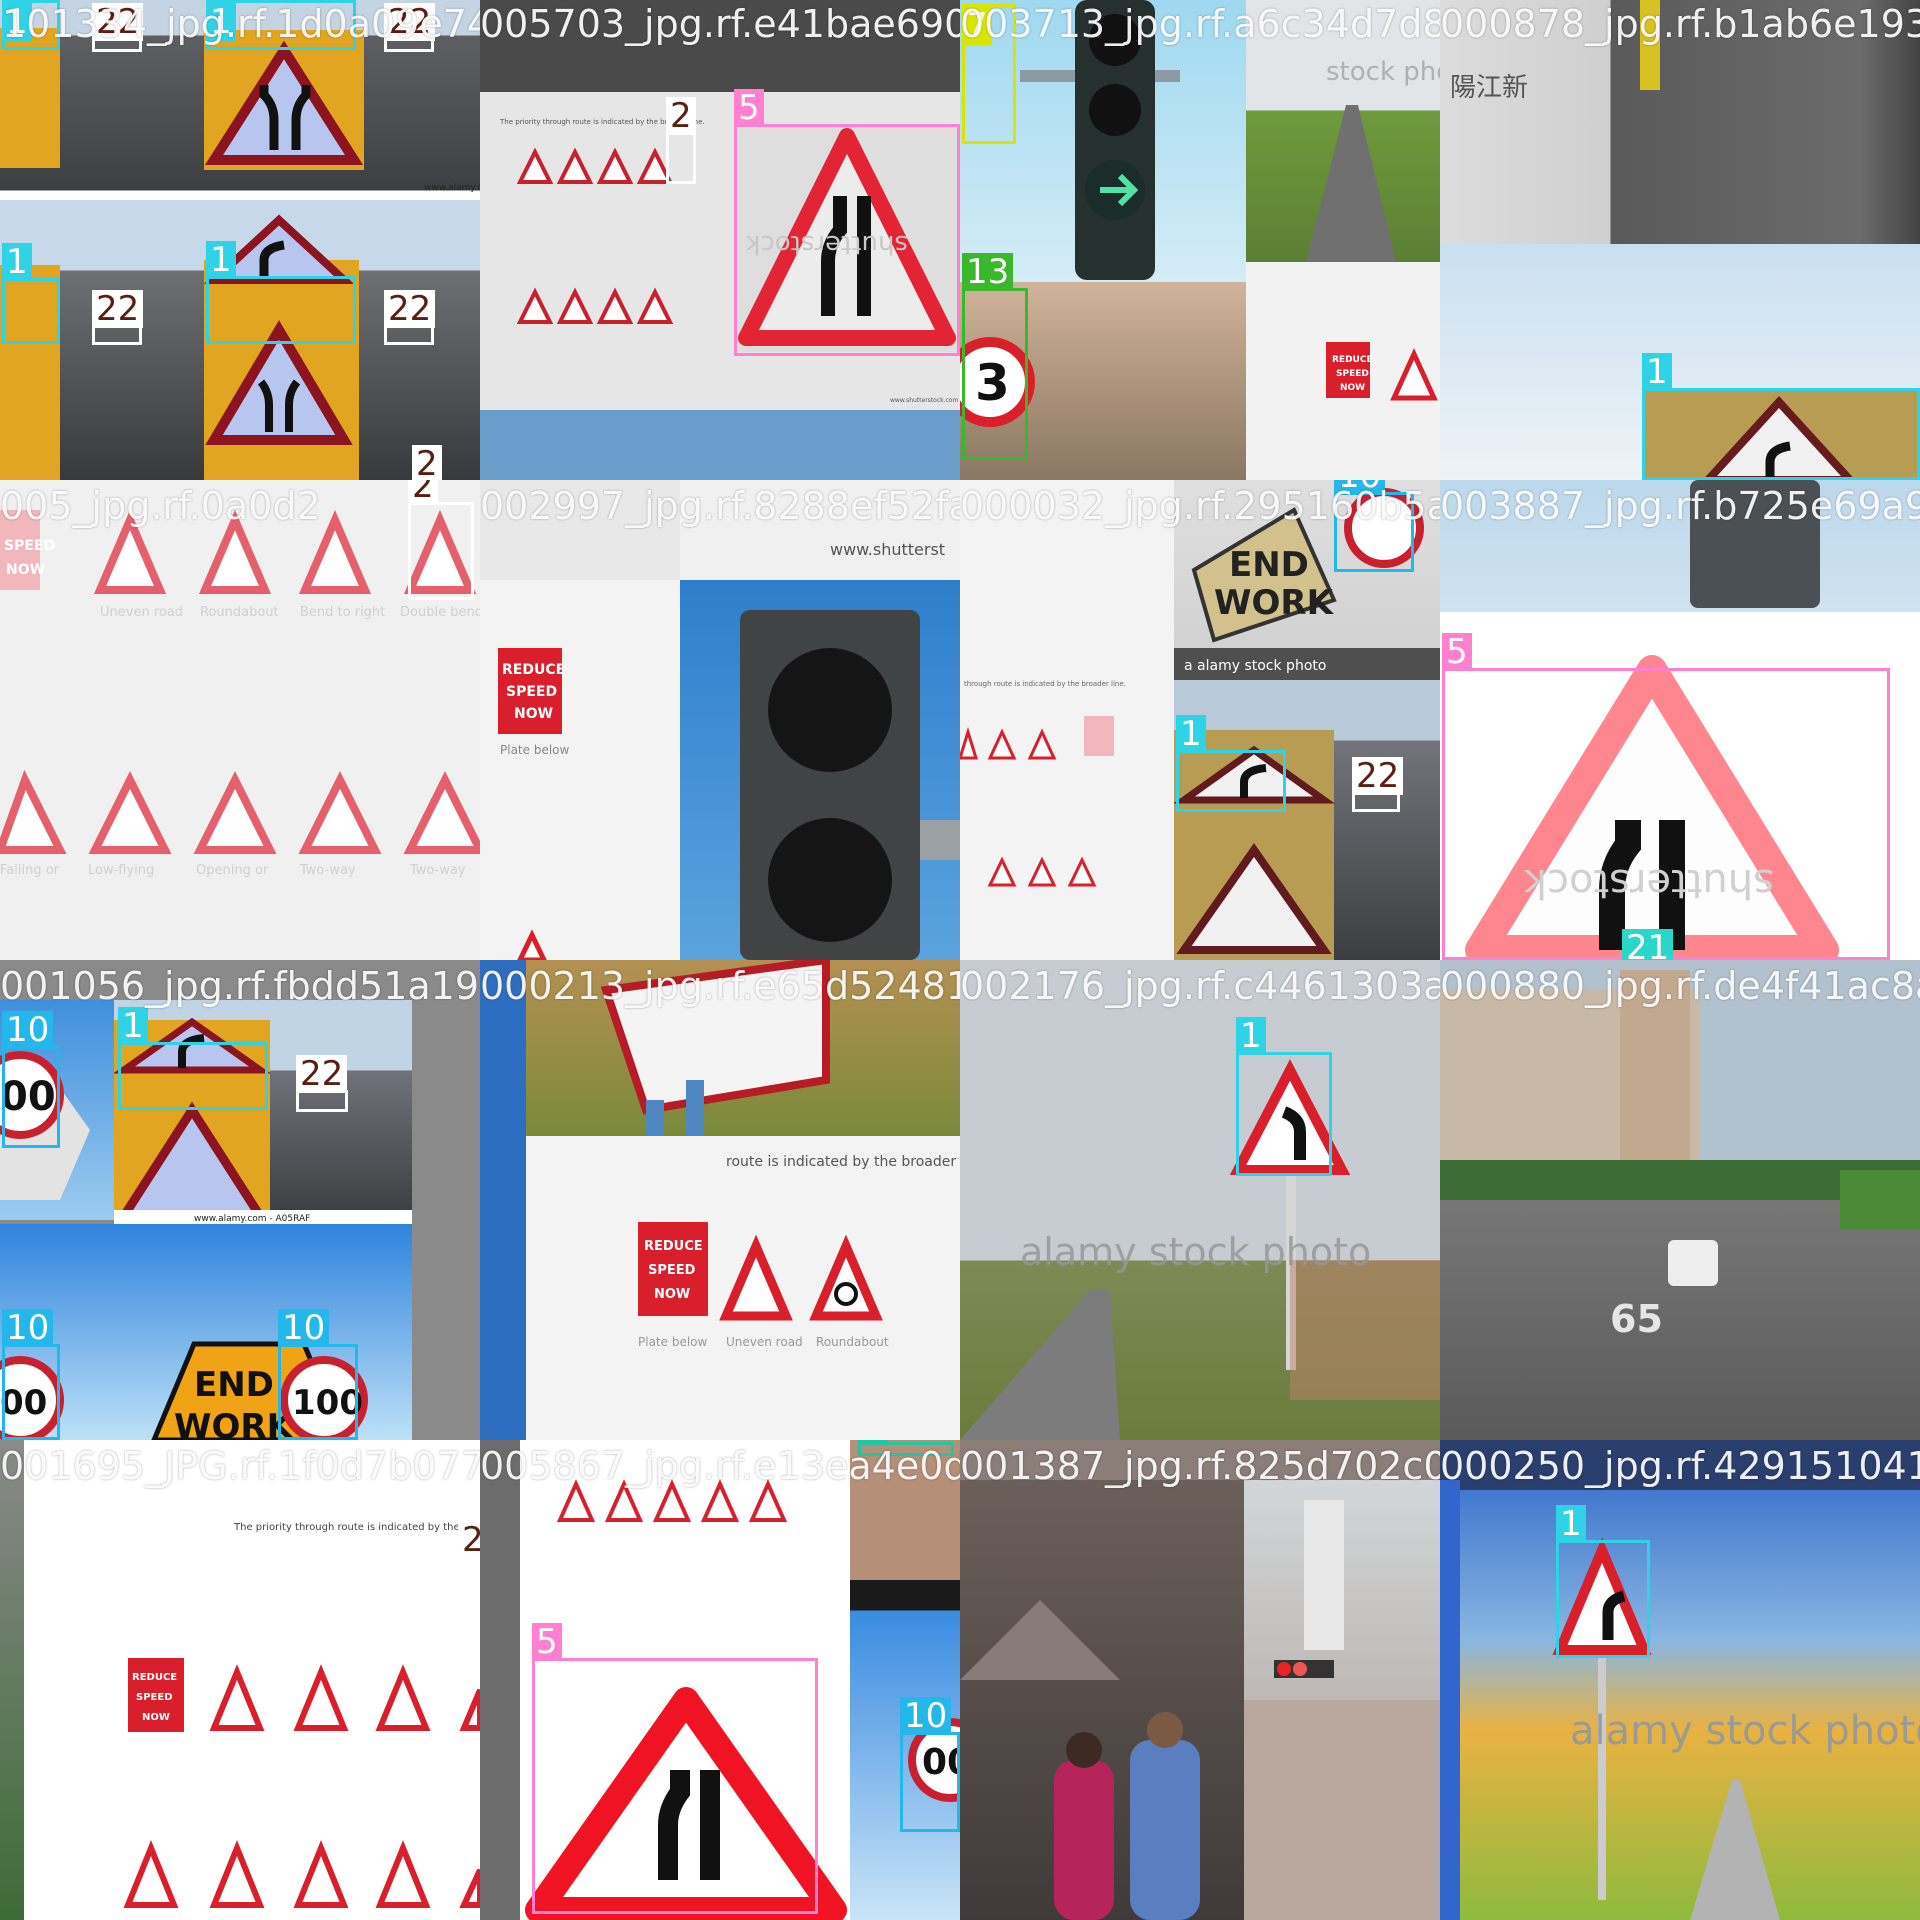 The height and width of the screenshot is (1920, 1920). I want to click on bbox-label: 21, so click(1648, 944).